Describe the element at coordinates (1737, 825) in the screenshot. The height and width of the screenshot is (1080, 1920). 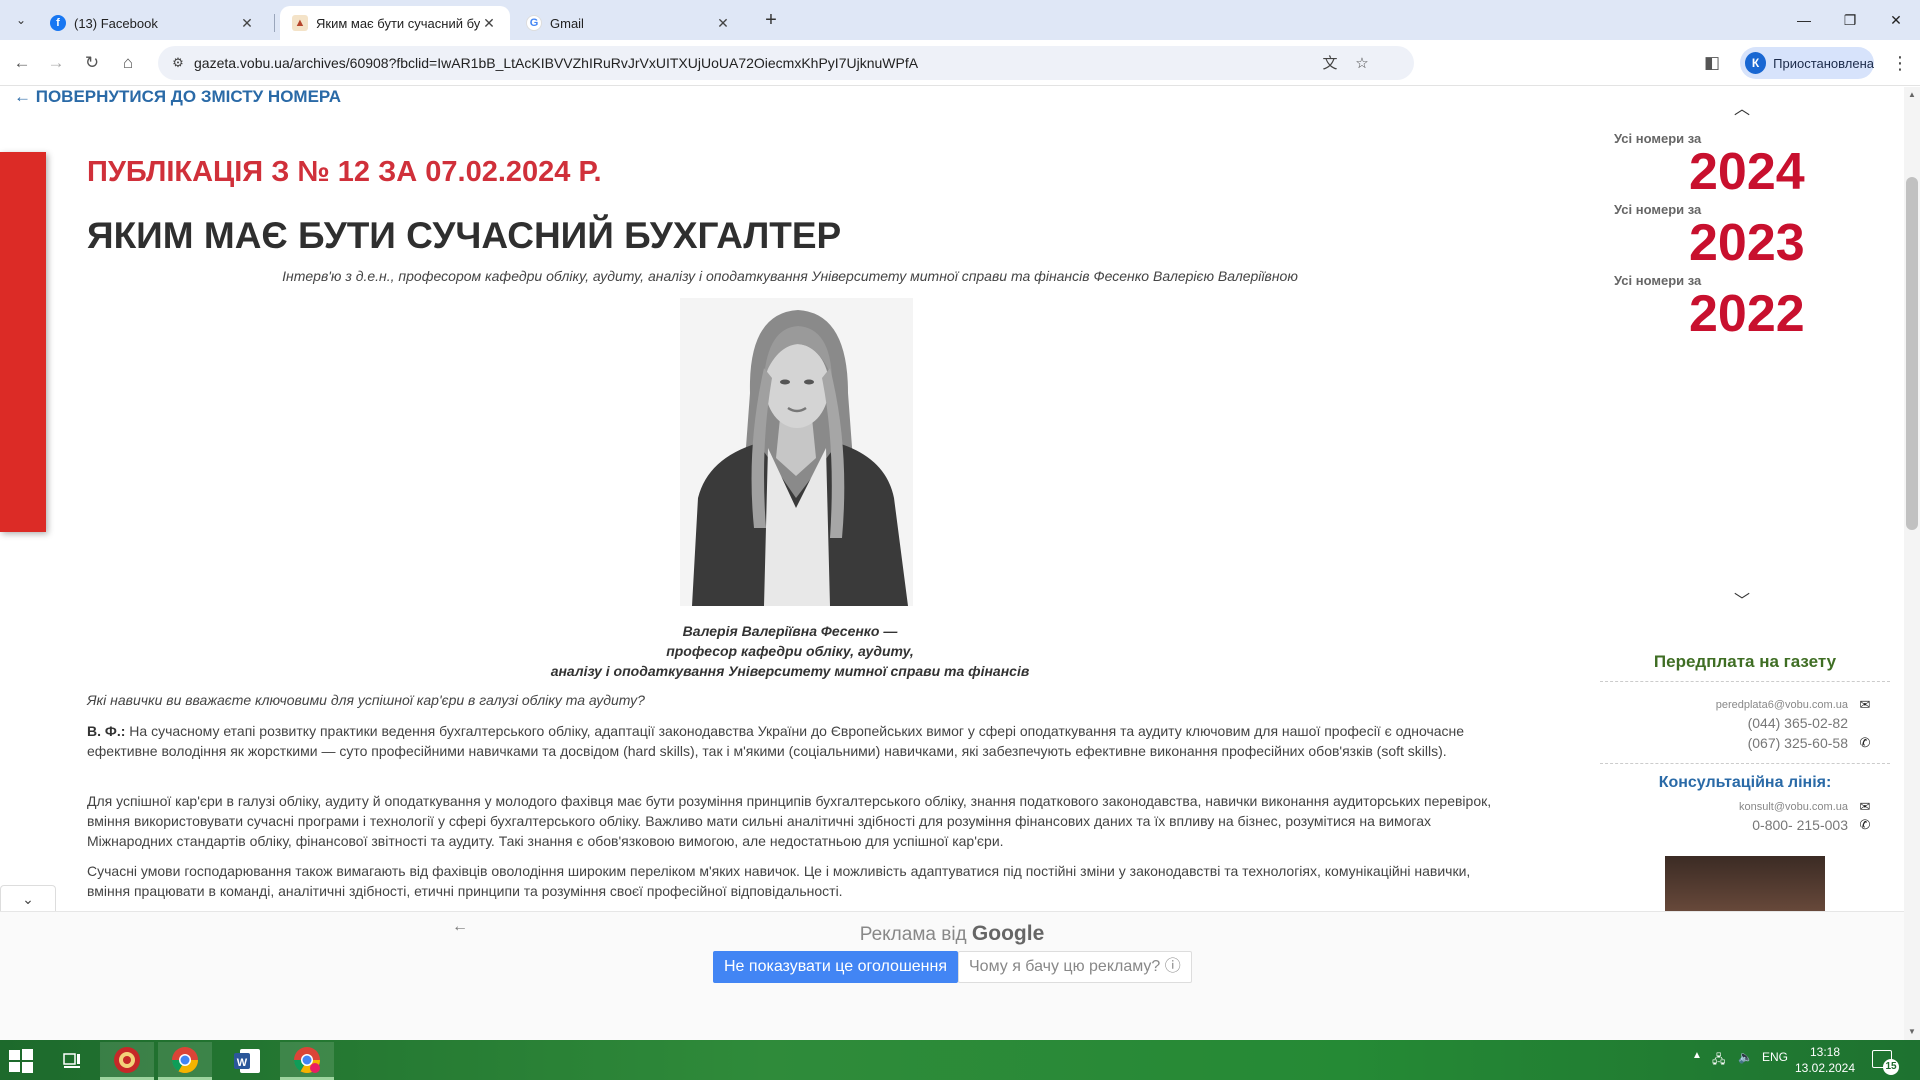
I see `consult-phone-row: 0-800- 215-003 ✆` at that location.